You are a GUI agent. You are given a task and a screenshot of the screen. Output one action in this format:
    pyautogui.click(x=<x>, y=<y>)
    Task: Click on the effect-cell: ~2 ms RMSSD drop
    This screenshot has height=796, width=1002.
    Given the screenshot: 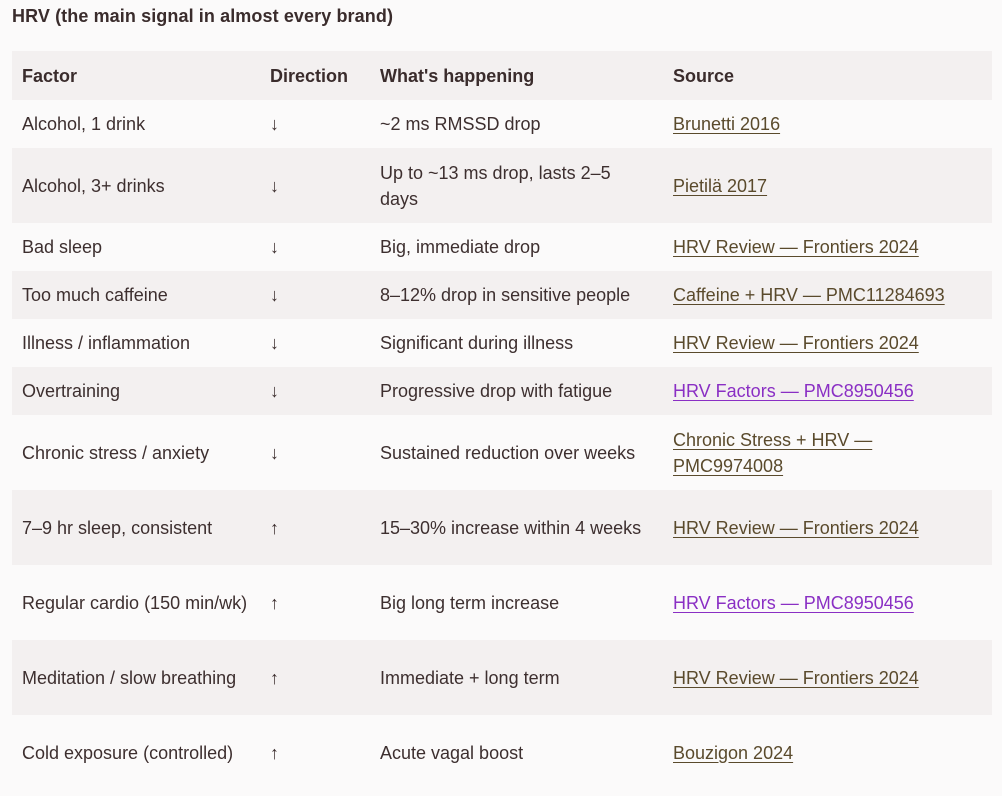 What is the action you would take?
    pyautogui.click(x=460, y=124)
    